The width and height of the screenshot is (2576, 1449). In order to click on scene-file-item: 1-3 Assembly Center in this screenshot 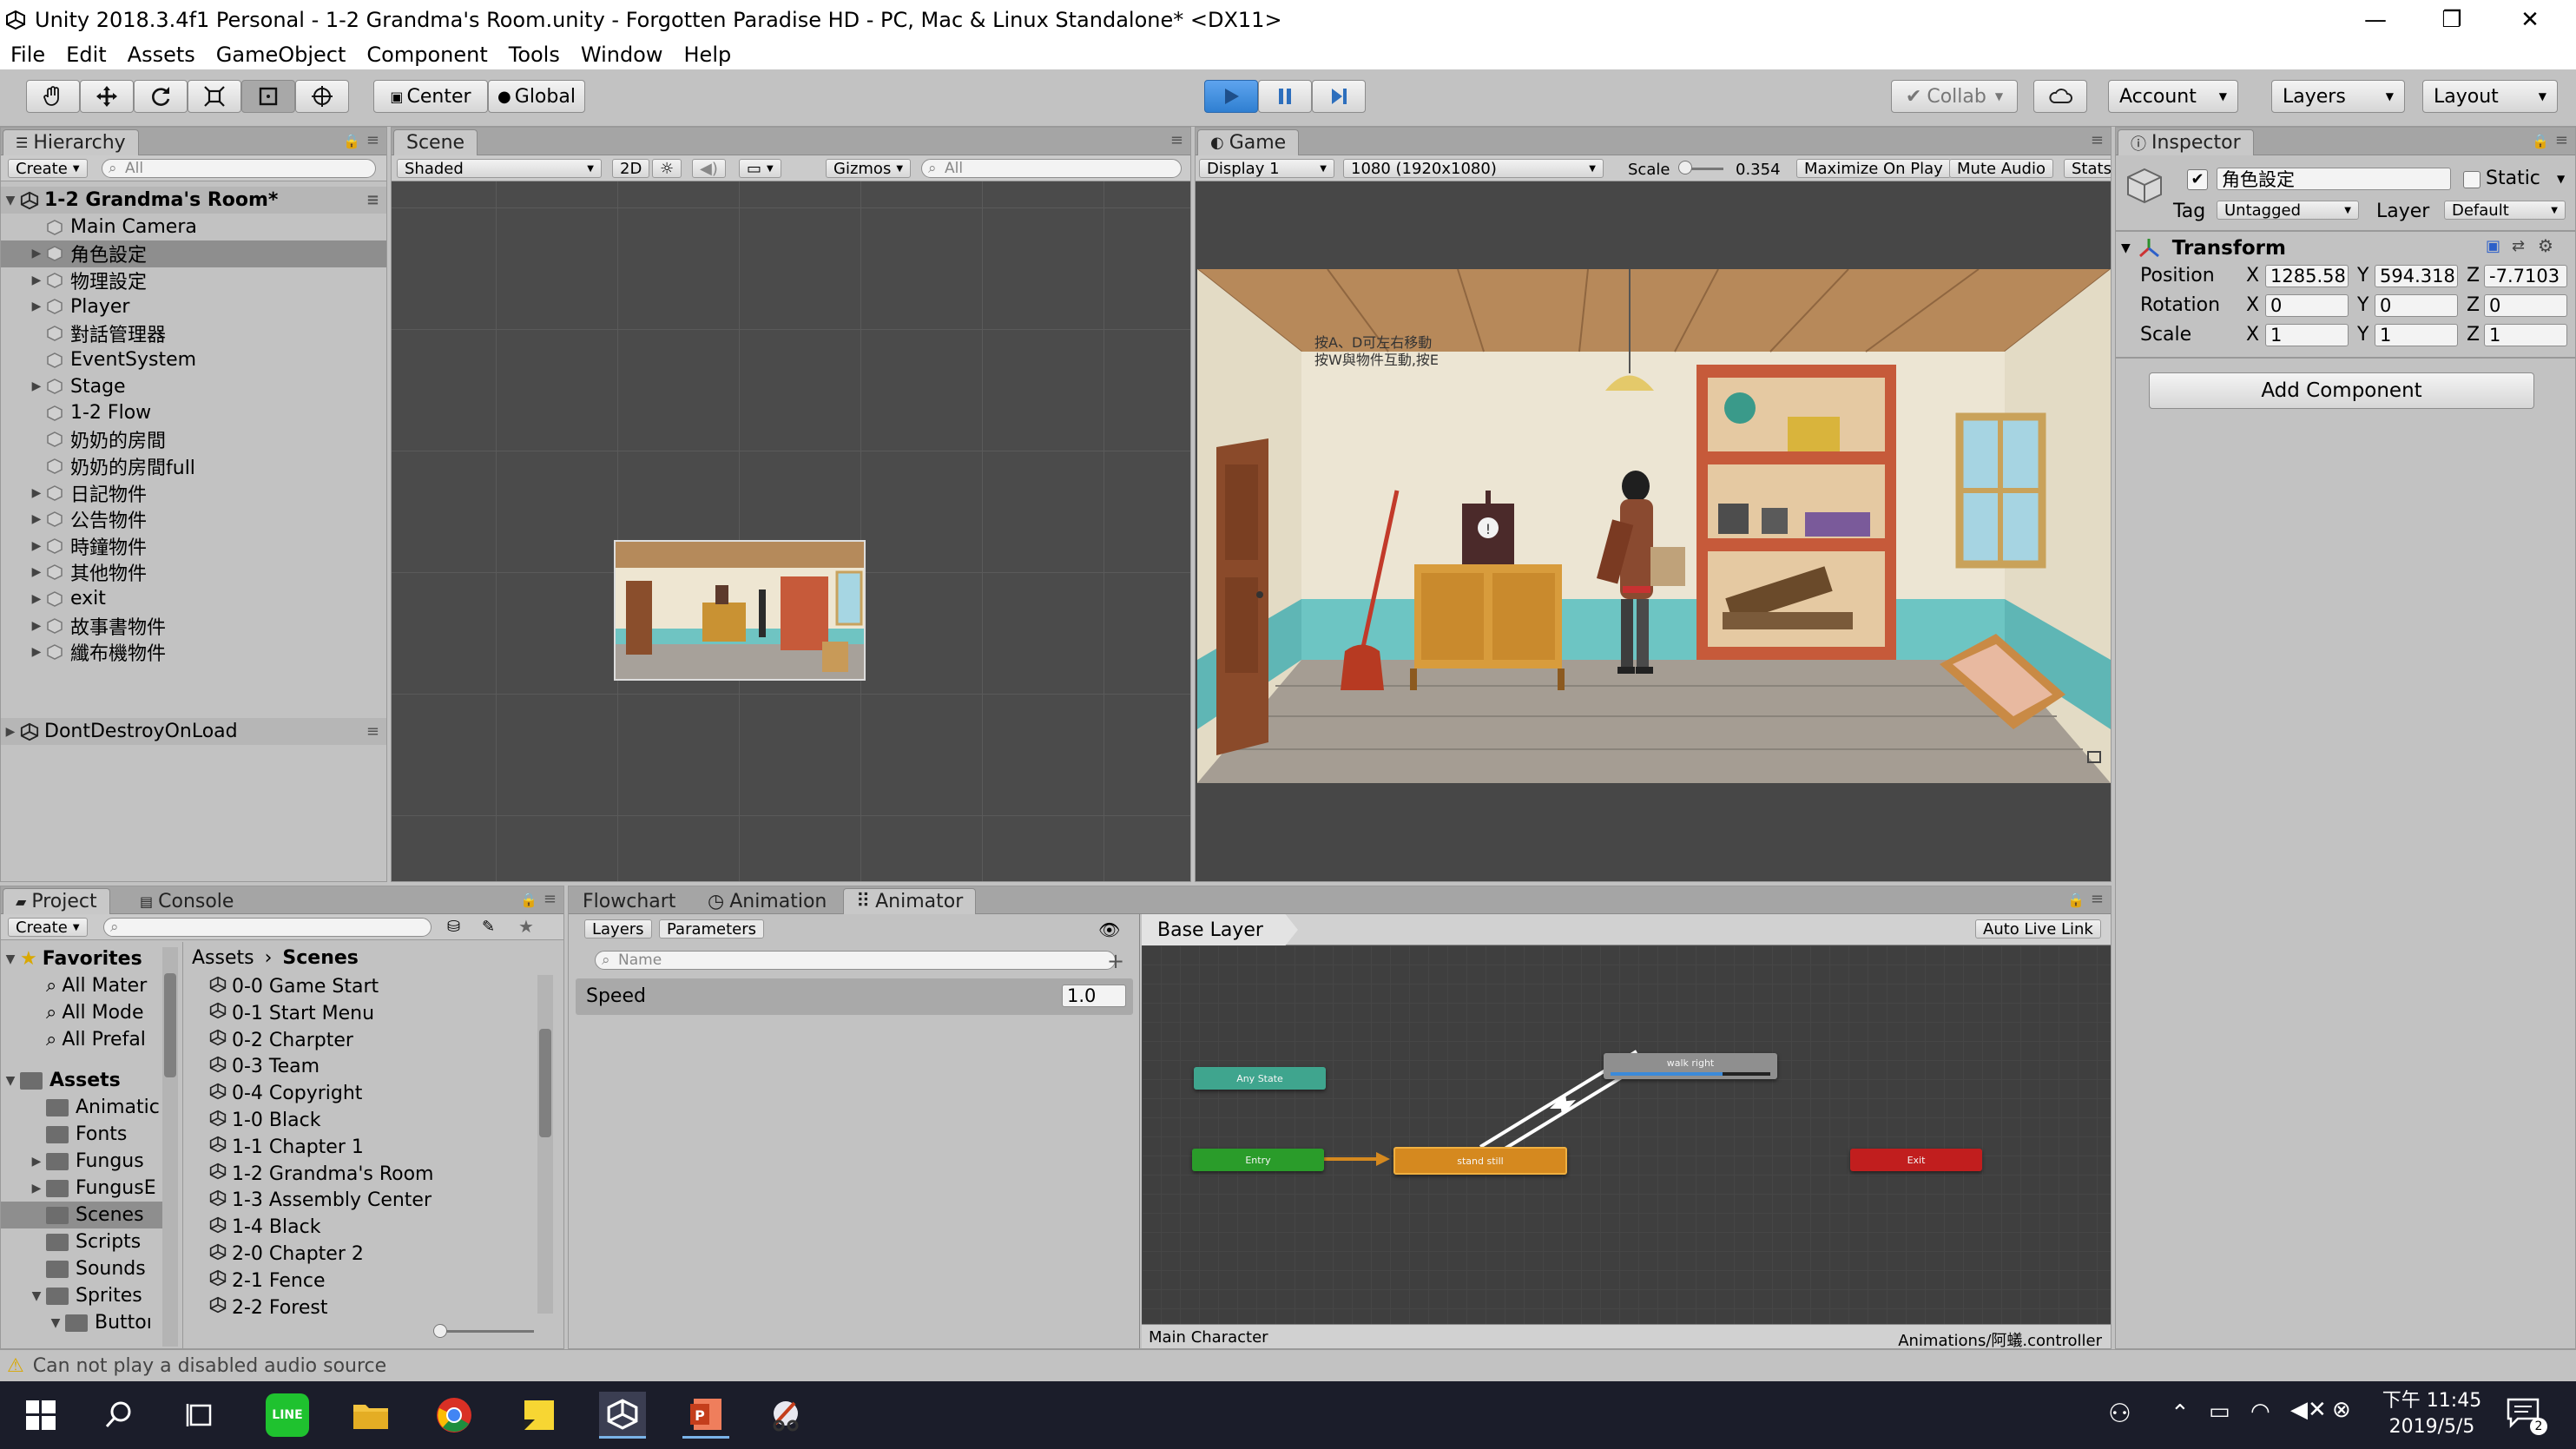, I will do `click(320, 1201)`.